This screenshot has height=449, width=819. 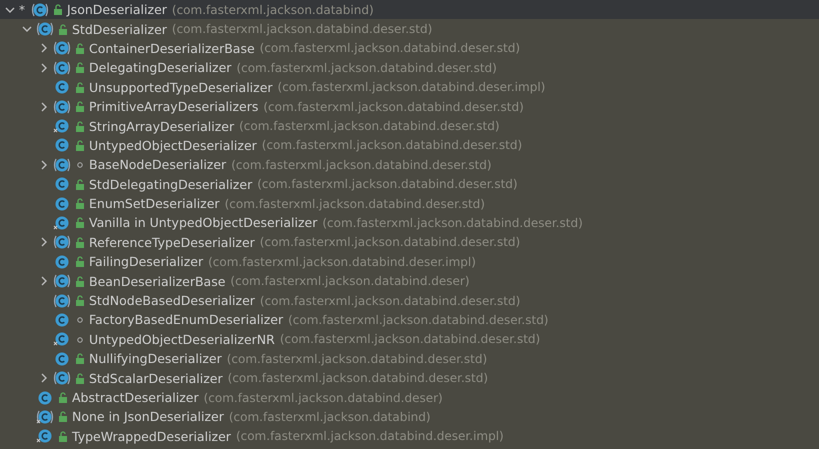 What do you see at coordinates (157, 281) in the screenshot?
I see `class-name: BeanDeserializerBase` at bounding box center [157, 281].